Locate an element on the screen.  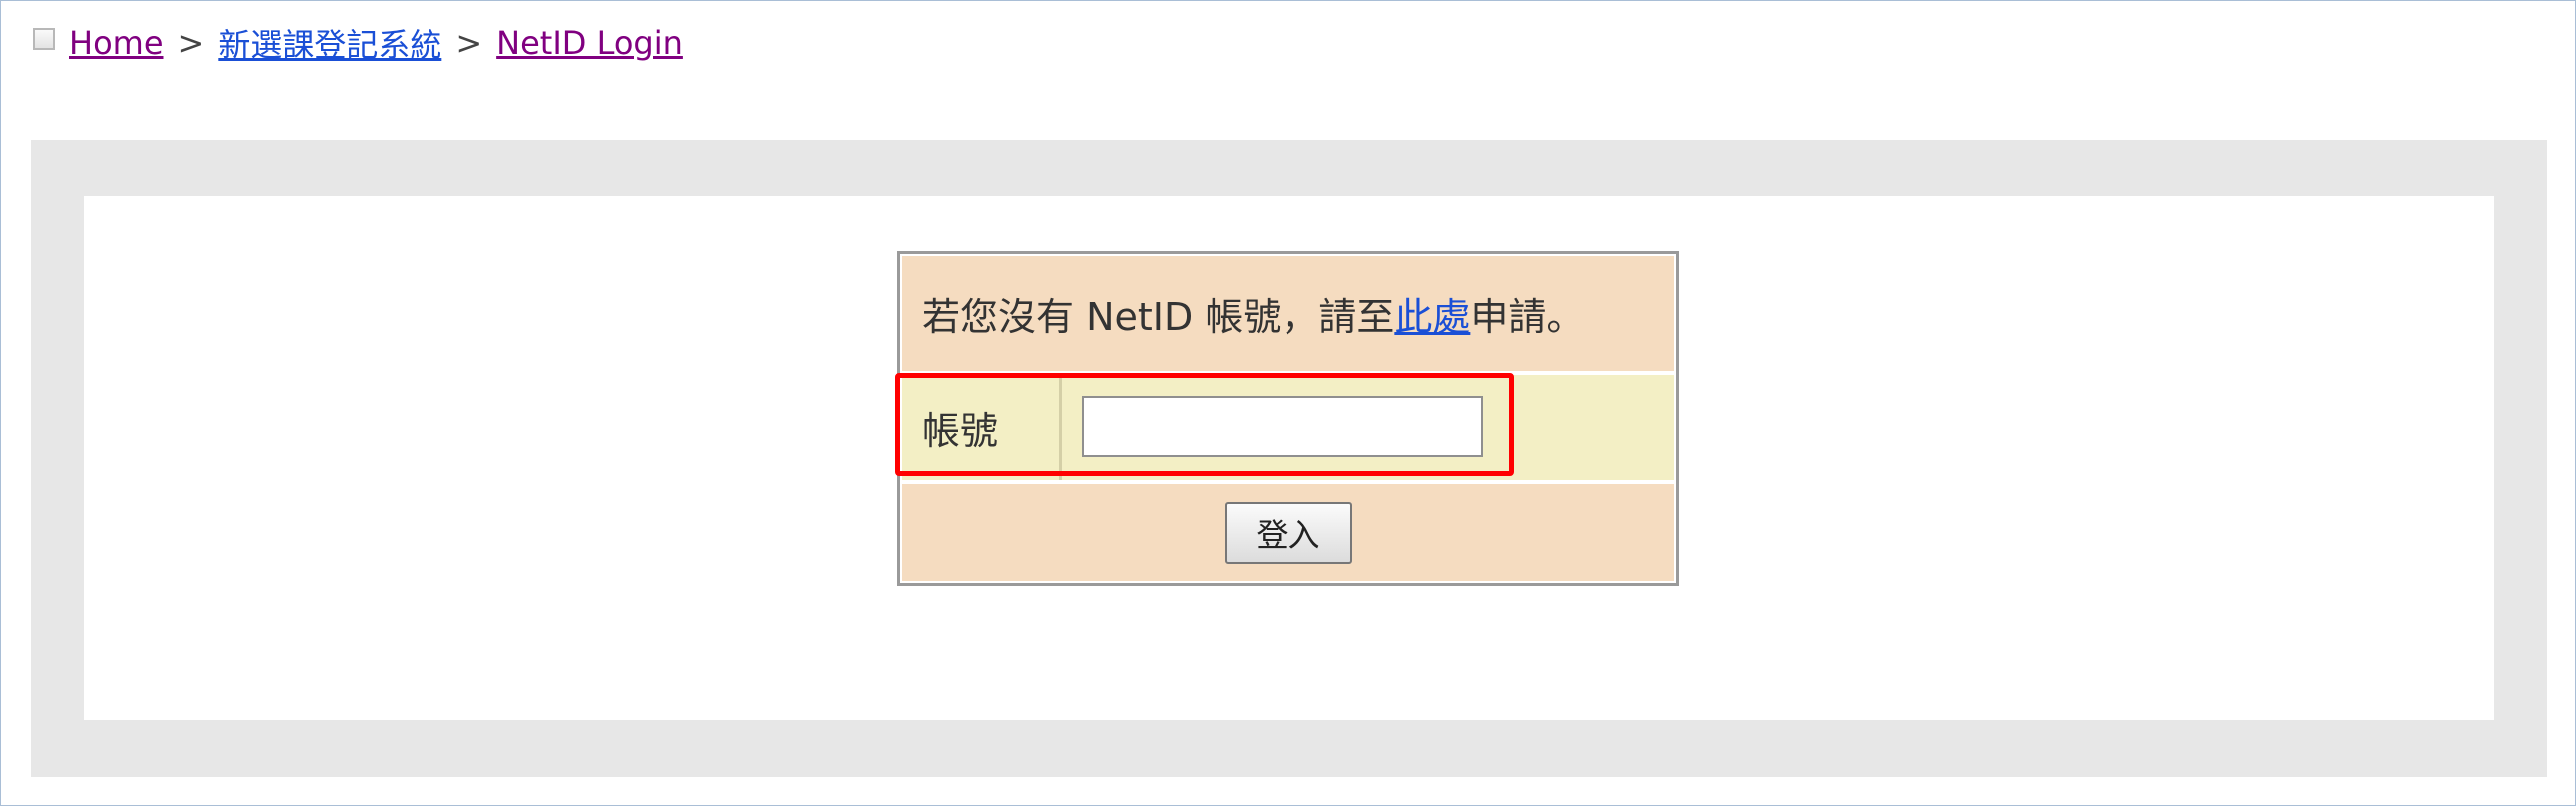
submit-row: 登入 is located at coordinates (1288, 532).